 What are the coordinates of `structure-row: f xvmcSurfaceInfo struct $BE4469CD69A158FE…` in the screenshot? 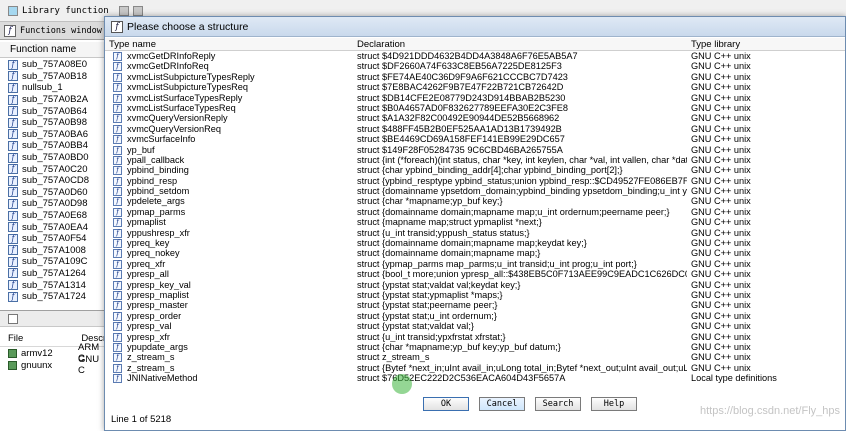 It's located at (475, 139).